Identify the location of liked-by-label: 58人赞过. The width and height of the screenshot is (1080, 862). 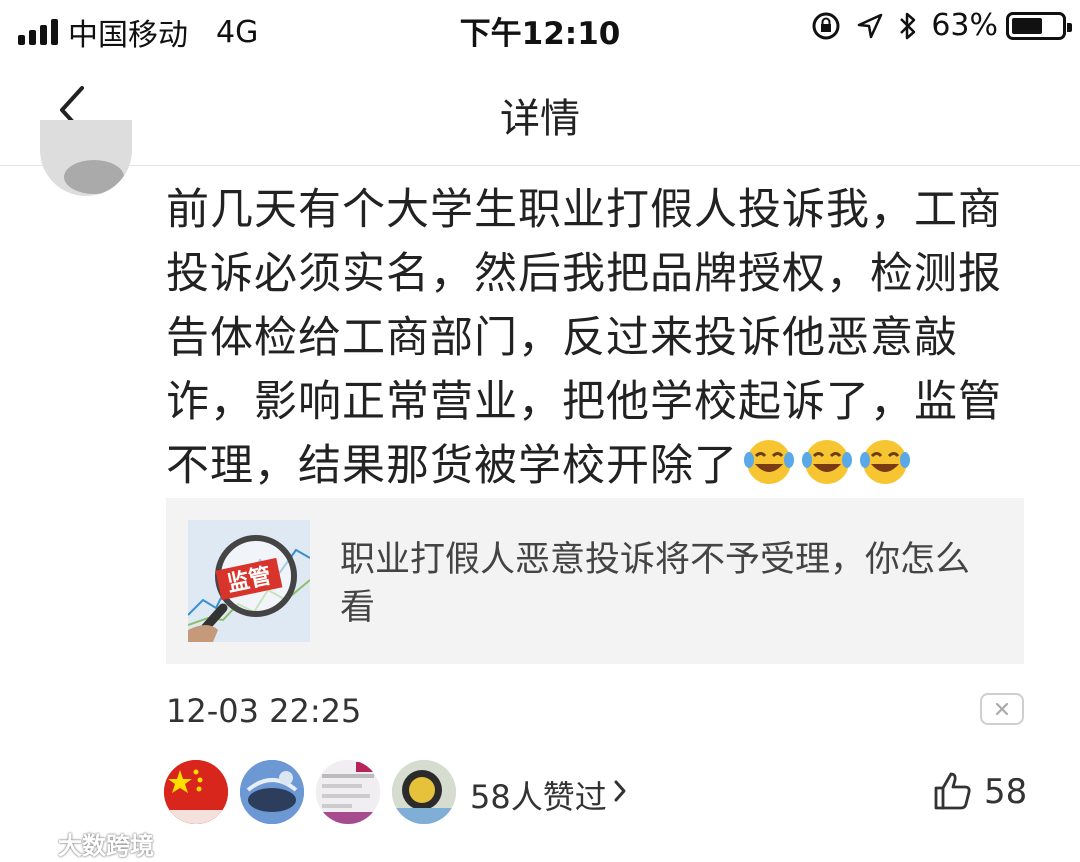
(538, 795).